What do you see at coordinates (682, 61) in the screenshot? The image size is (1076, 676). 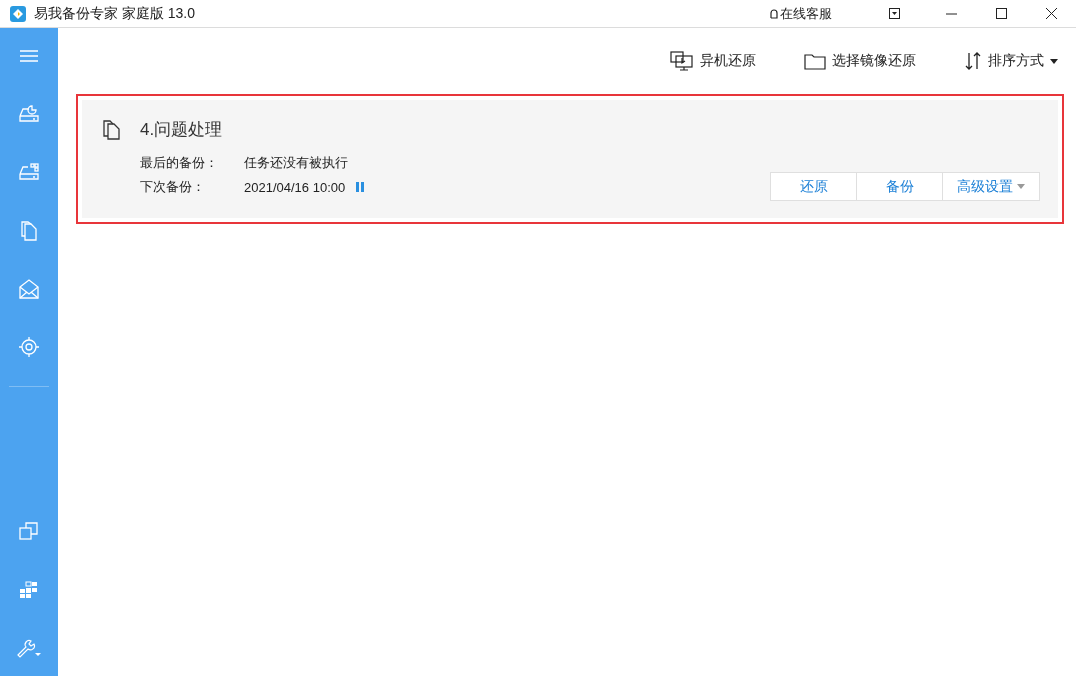 I see `monitor-icon` at bounding box center [682, 61].